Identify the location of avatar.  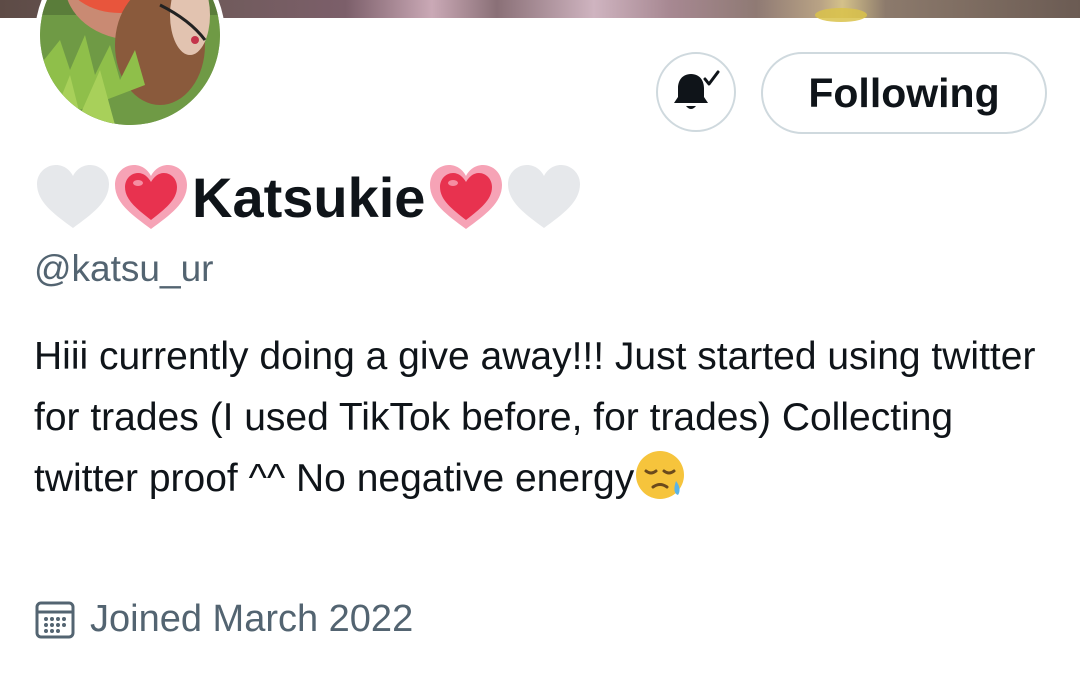
(130, 65).